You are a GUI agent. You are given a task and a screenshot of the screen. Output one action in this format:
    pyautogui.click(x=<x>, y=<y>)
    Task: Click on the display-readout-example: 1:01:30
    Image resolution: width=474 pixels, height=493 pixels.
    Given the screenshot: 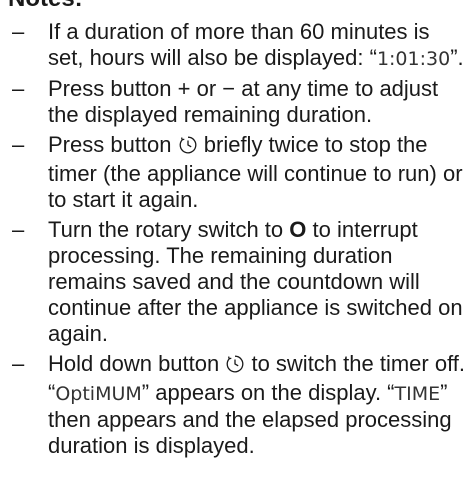 What is the action you would take?
    pyautogui.click(x=413, y=59)
    